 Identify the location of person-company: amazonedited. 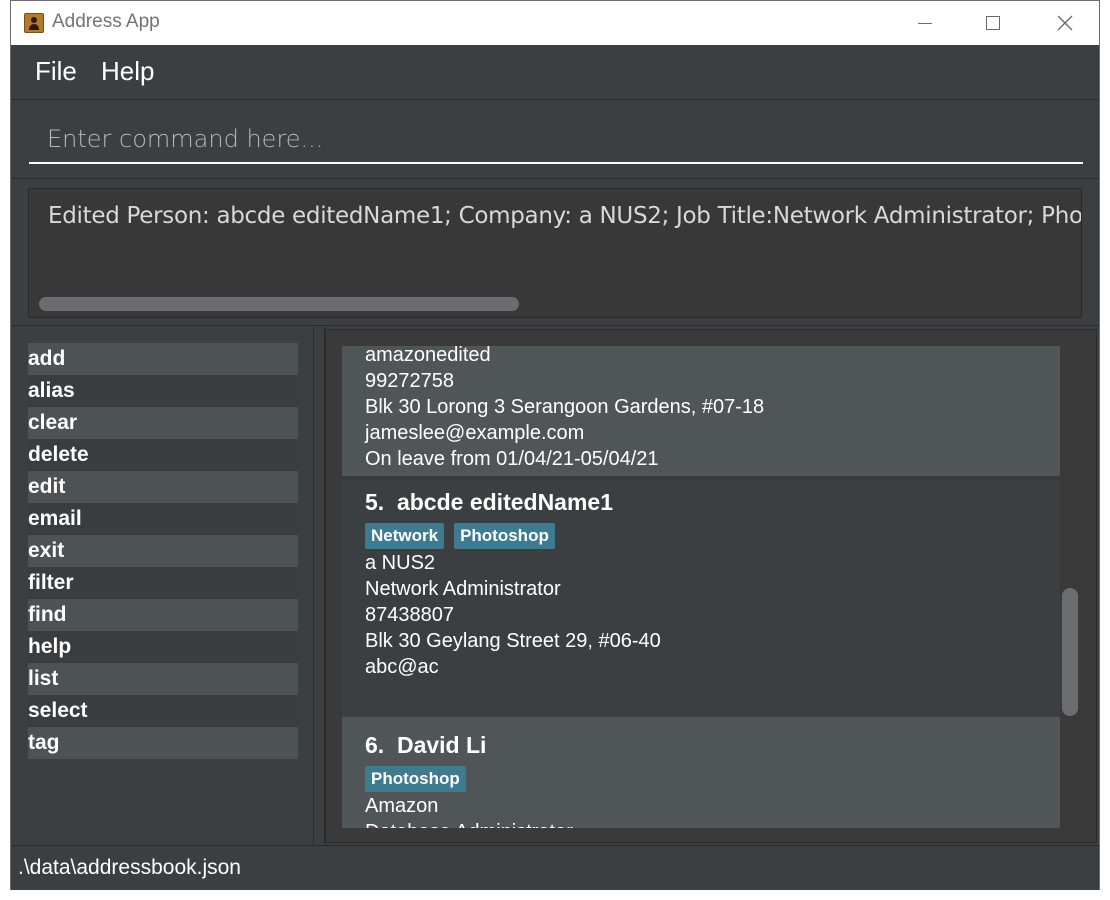
(428, 356).